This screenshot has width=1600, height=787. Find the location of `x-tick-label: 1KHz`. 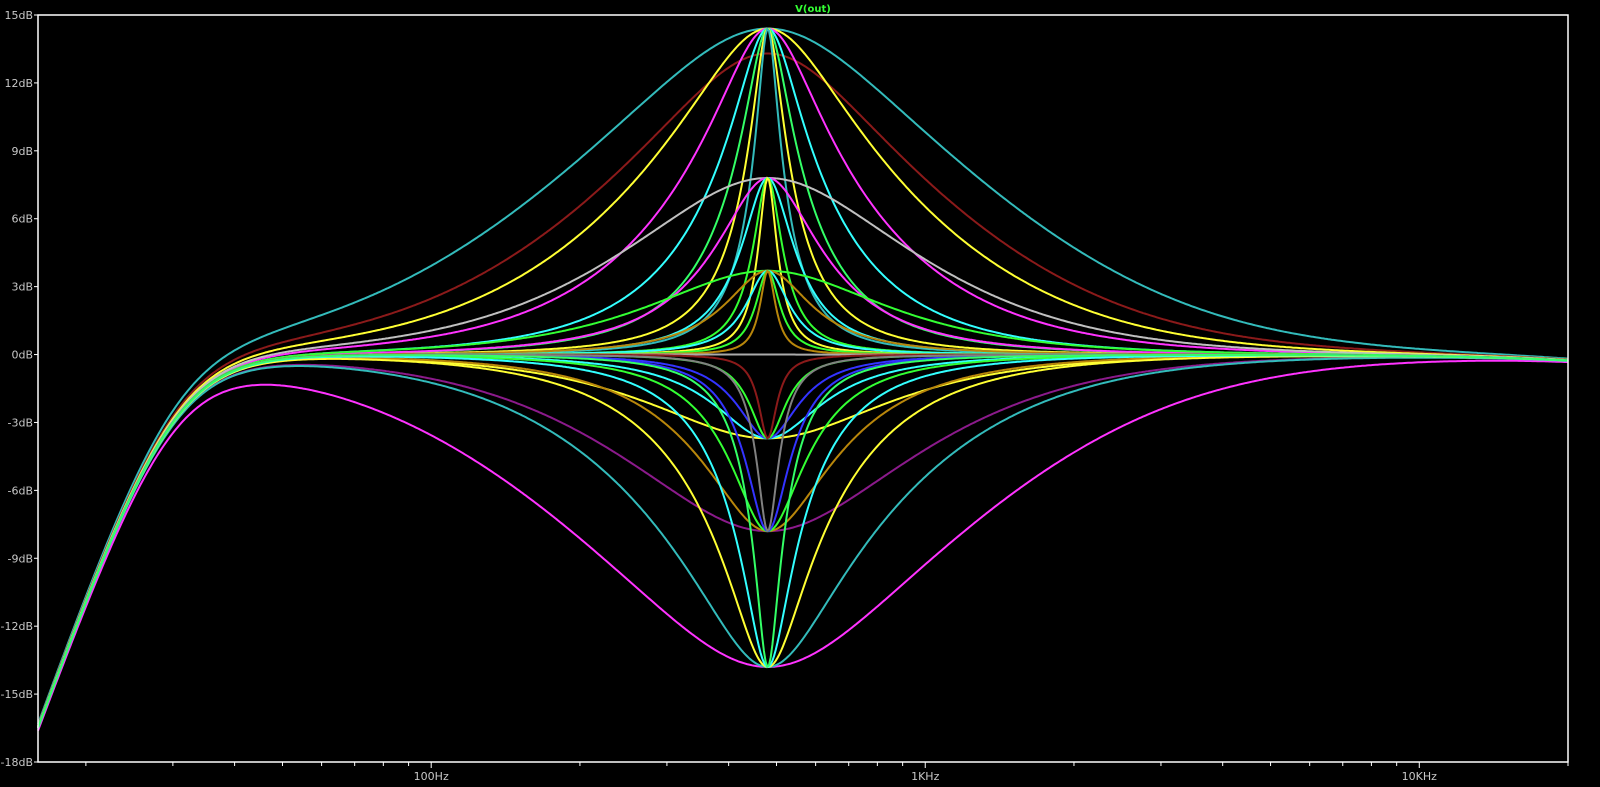

x-tick-label: 1KHz is located at coordinates (925, 776).